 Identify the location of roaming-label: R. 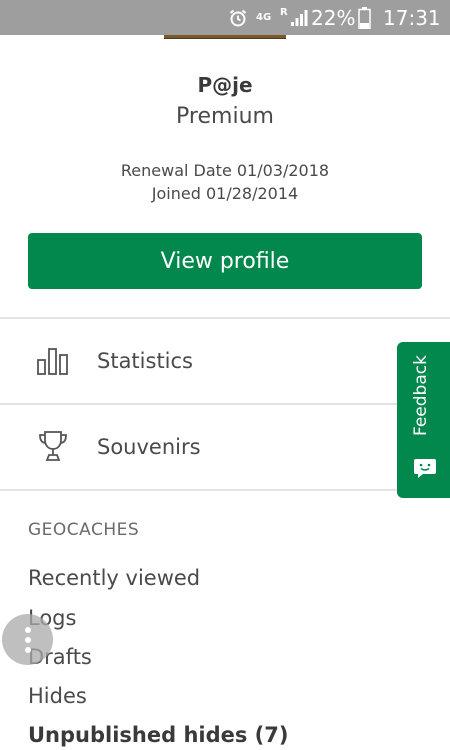
(284, 12).